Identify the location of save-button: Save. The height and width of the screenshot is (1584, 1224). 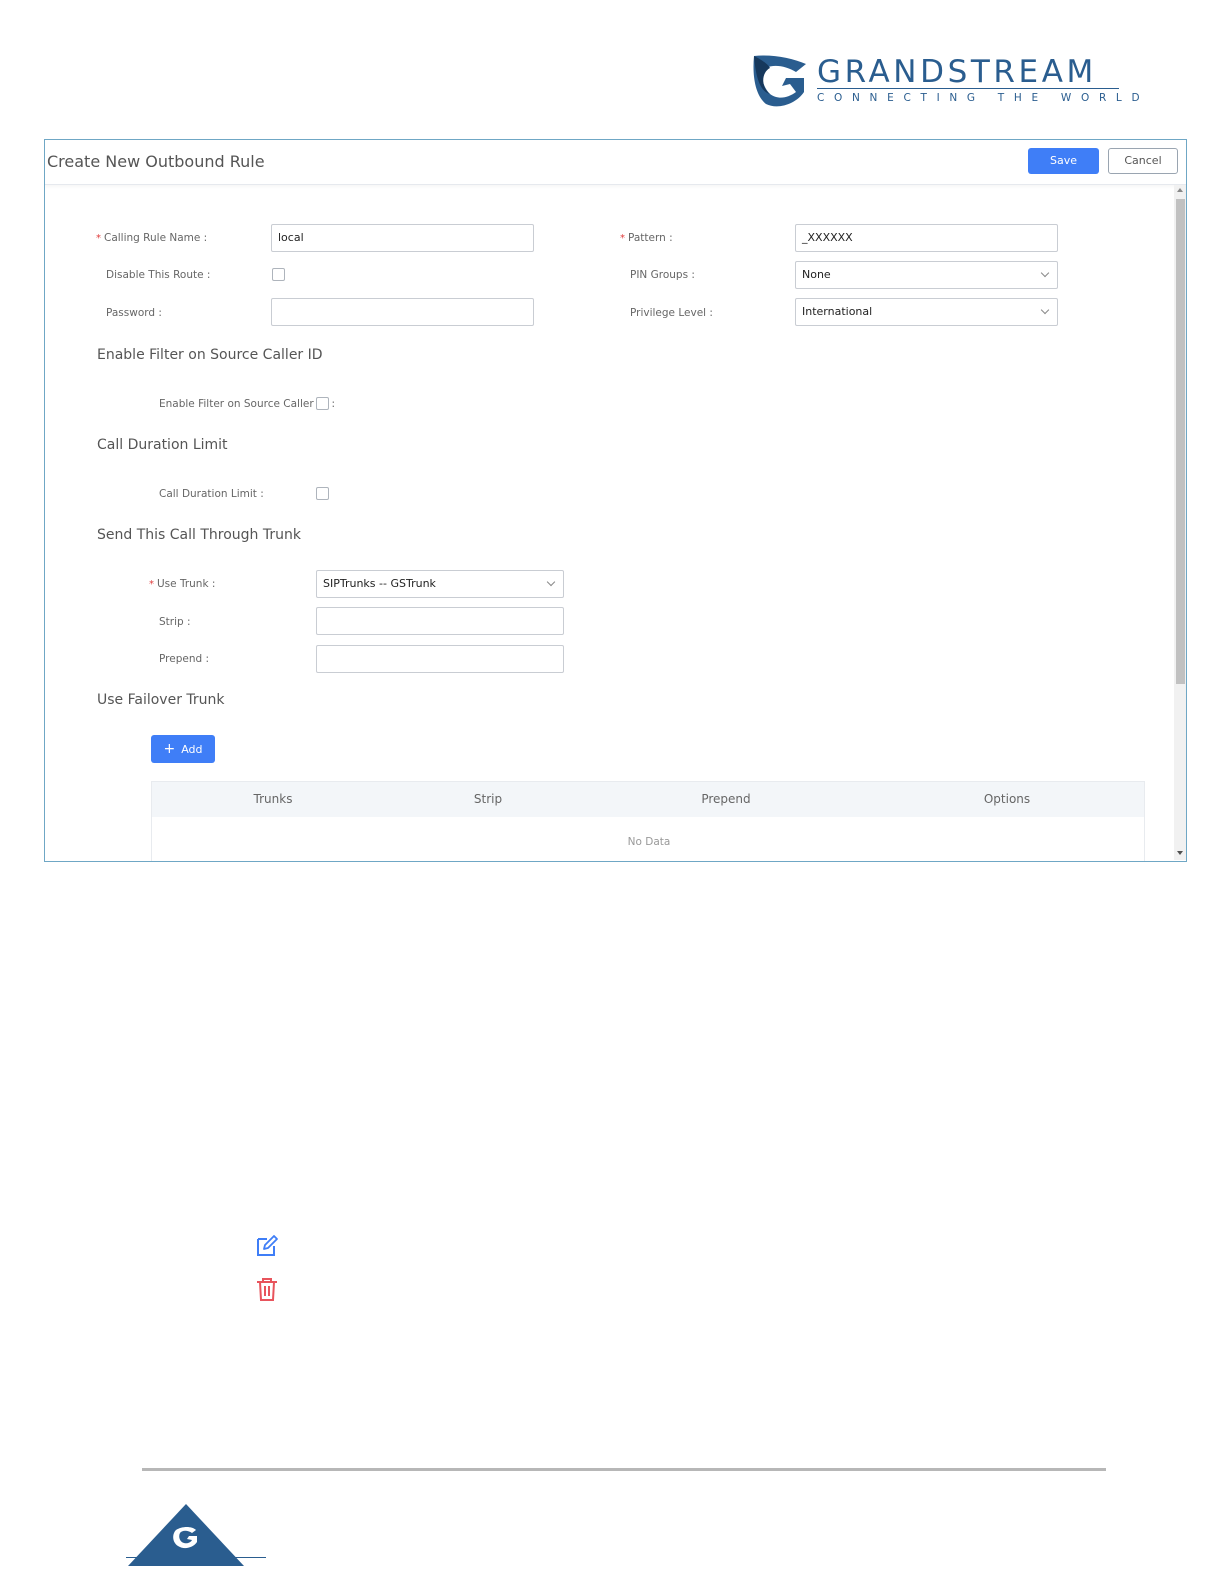
(1063, 161).